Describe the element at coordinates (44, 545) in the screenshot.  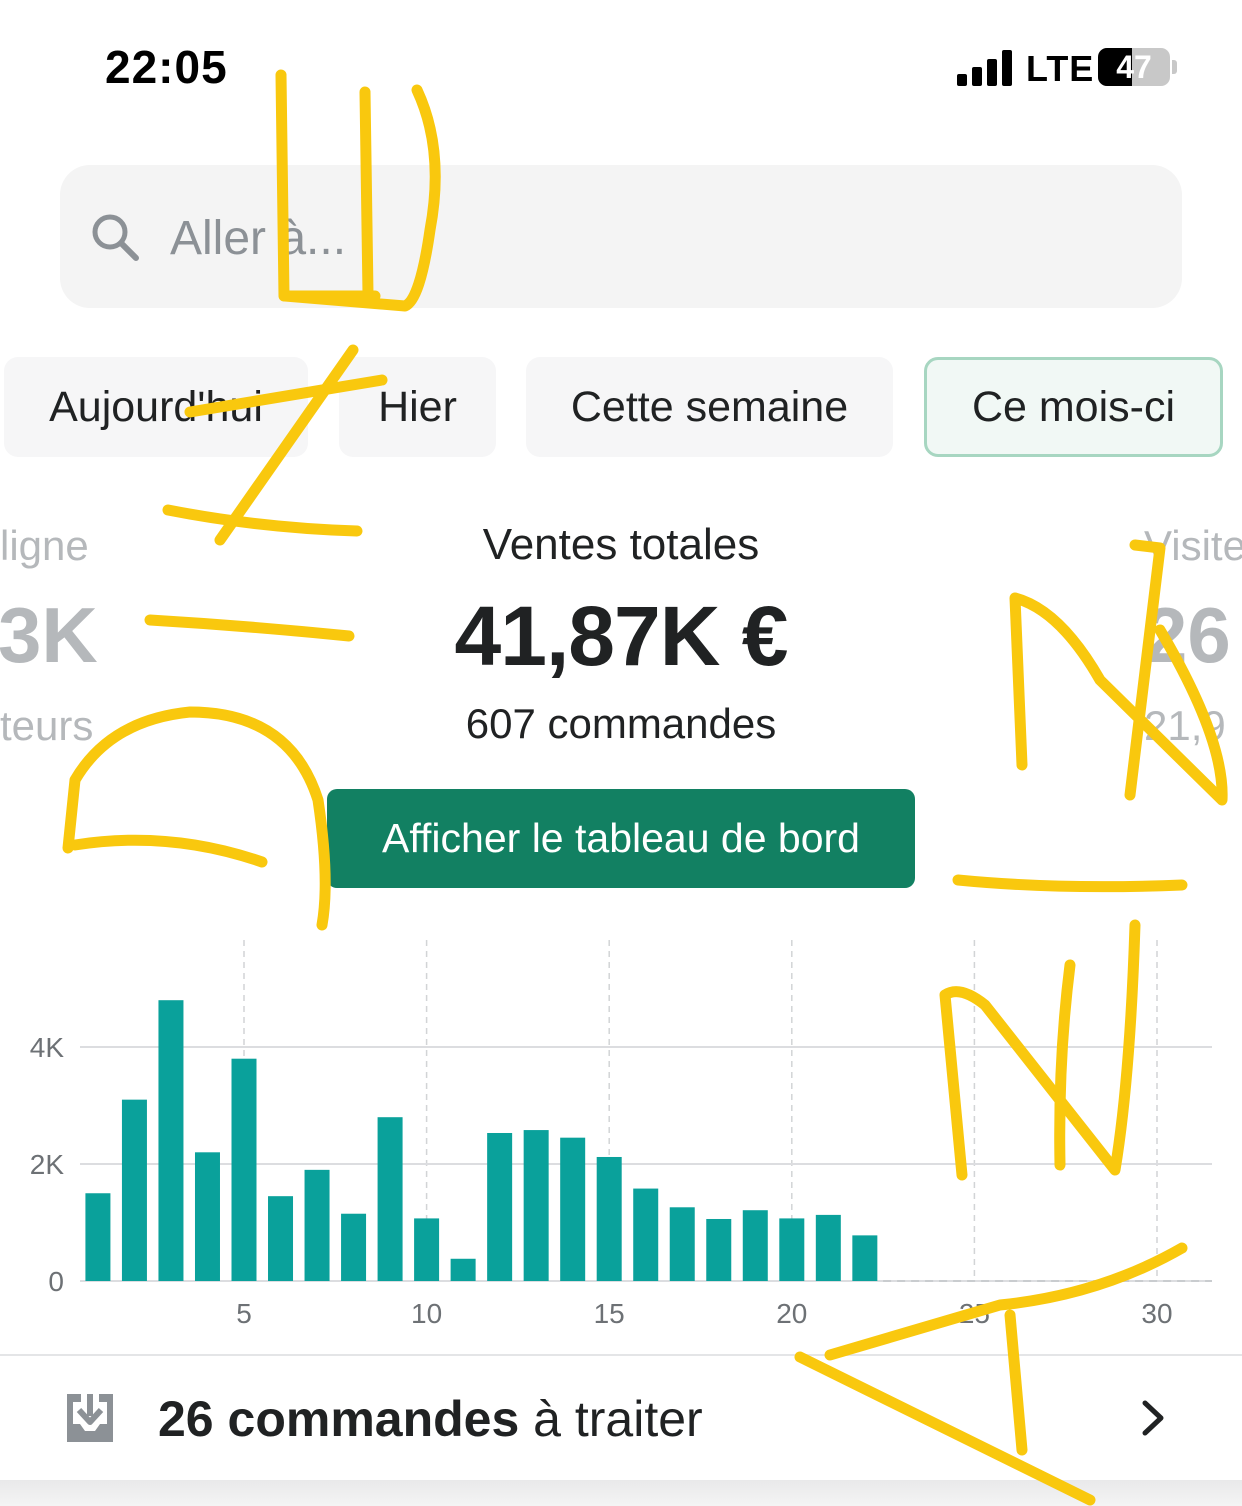
I see `metric-left-label: ligne` at that location.